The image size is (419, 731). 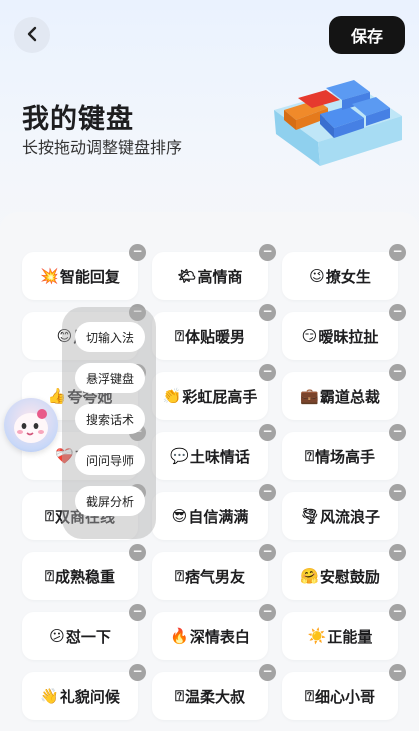 What do you see at coordinates (349, 576) in the screenshot?
I see `keyboard-label: 安慰鼓励` at bounding box center [349, 576].